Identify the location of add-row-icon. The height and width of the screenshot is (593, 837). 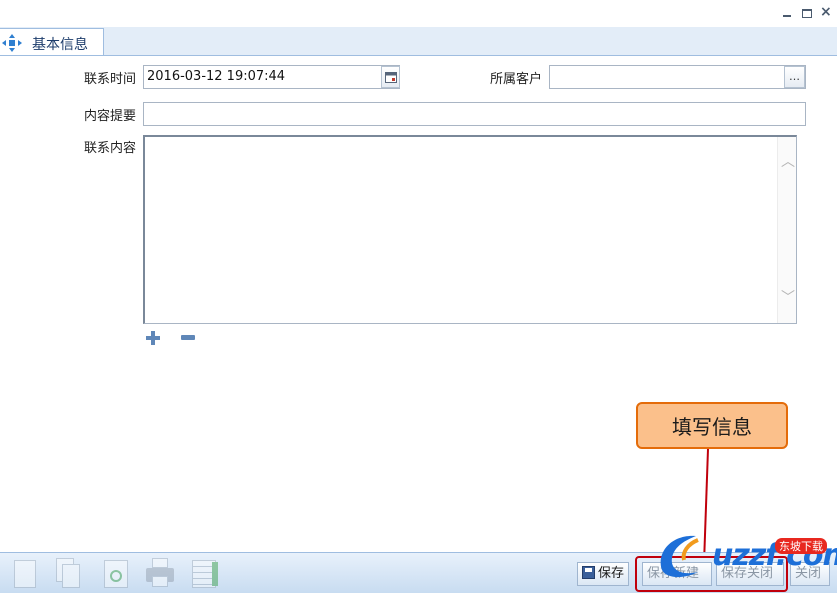
(153, 338).